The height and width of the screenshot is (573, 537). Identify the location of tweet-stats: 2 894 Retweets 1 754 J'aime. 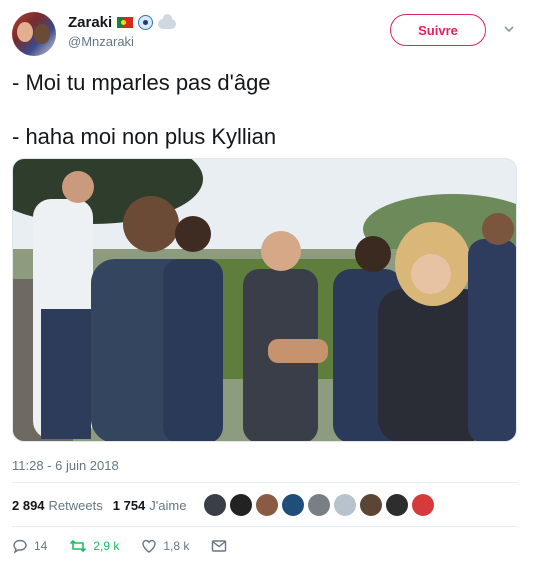
(223, 505).